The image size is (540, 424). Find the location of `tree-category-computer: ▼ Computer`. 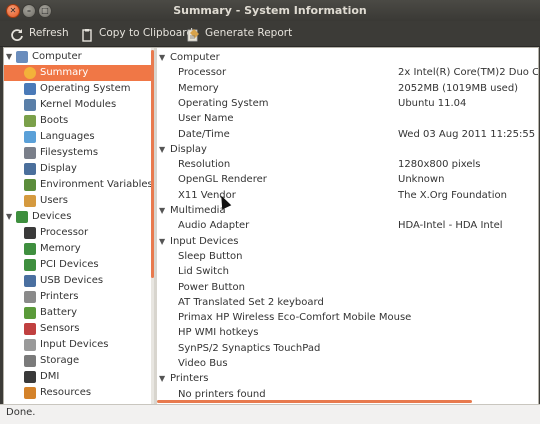

tree-category-computer: ▼ Computer is located at coordinates (77, 57).